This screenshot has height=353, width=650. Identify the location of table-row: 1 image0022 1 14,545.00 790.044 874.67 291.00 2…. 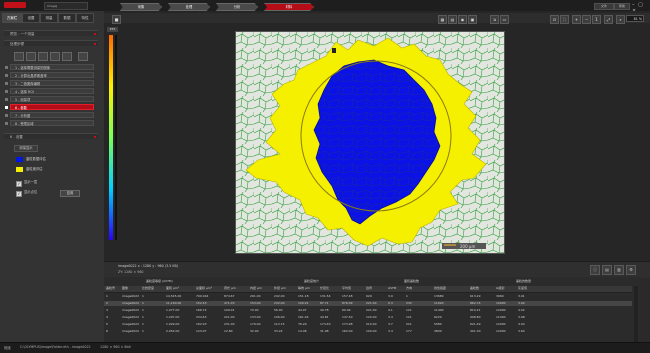
(368, 296).